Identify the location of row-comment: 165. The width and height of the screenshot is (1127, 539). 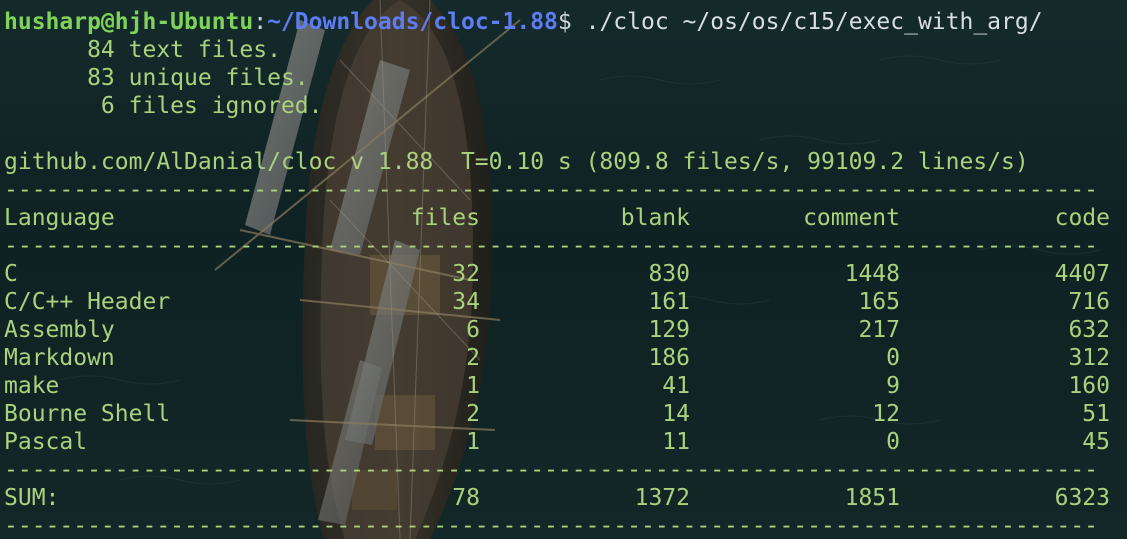
(879, 302).